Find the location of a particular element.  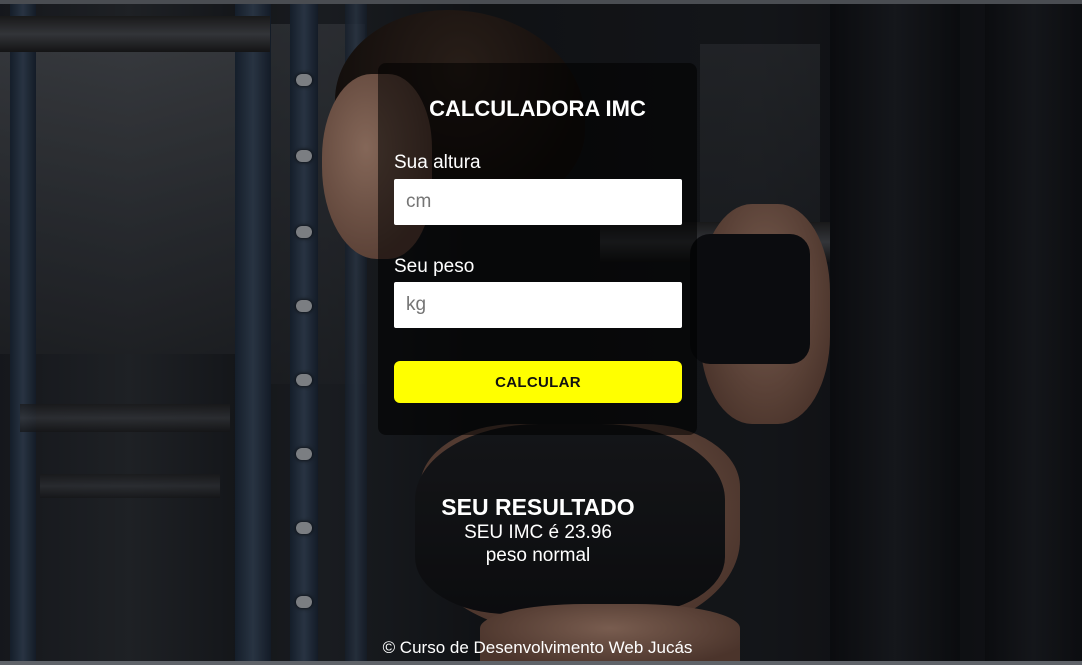

imc-value-text: SEU IMC é 23.96 is located at coordinates (538, 532).